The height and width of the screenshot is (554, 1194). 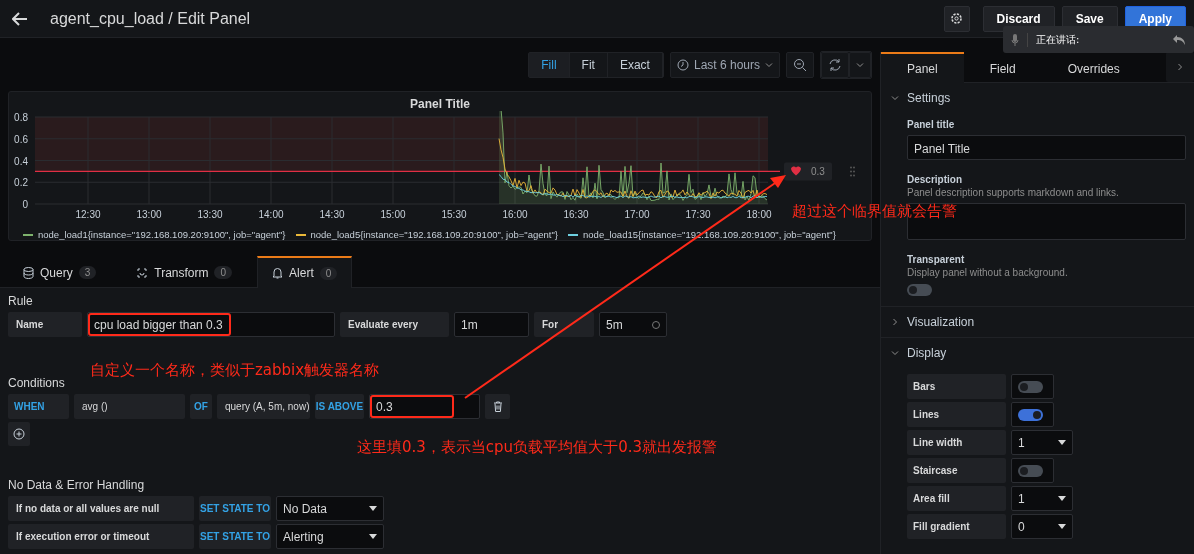 I want to click on axis-label: 17:30, so click(x=698, y=214).